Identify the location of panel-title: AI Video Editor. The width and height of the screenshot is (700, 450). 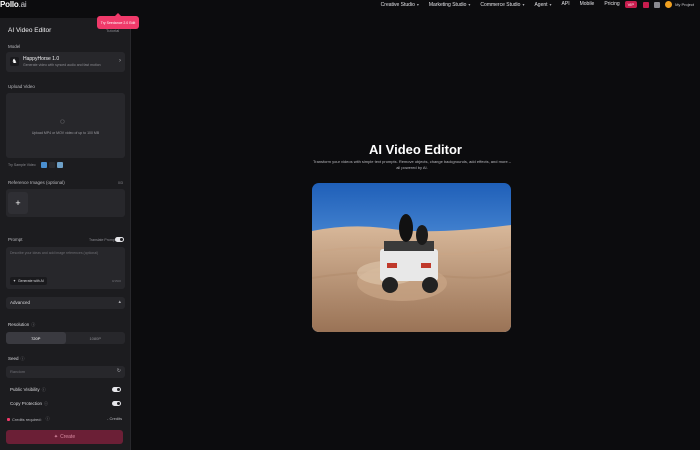
(30, 30).